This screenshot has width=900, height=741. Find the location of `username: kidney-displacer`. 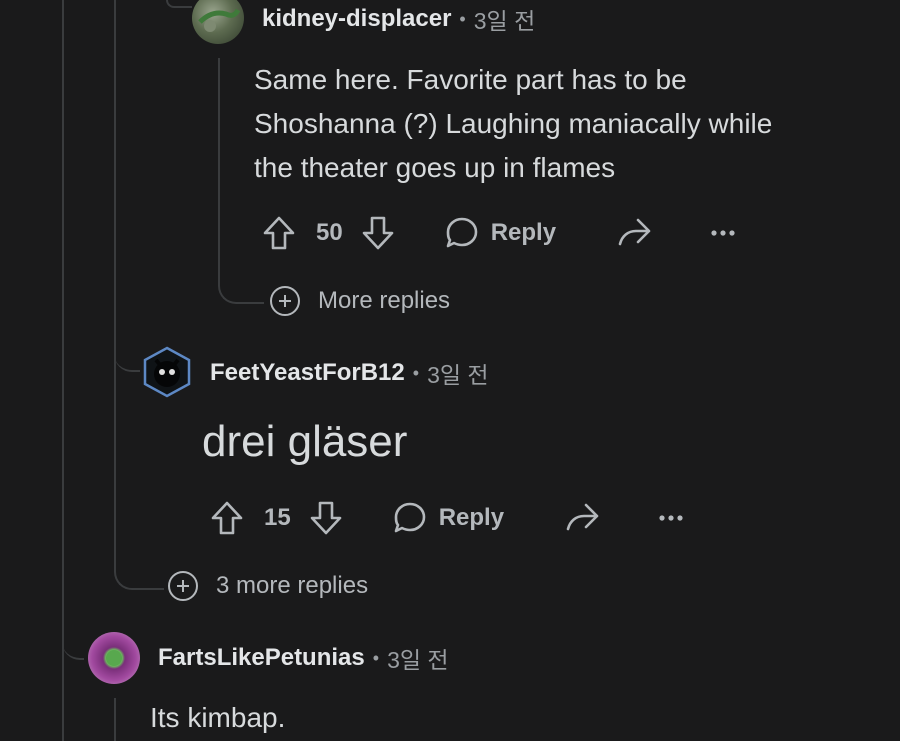

username: kidney-displacer is located at coordinates (356, 19).